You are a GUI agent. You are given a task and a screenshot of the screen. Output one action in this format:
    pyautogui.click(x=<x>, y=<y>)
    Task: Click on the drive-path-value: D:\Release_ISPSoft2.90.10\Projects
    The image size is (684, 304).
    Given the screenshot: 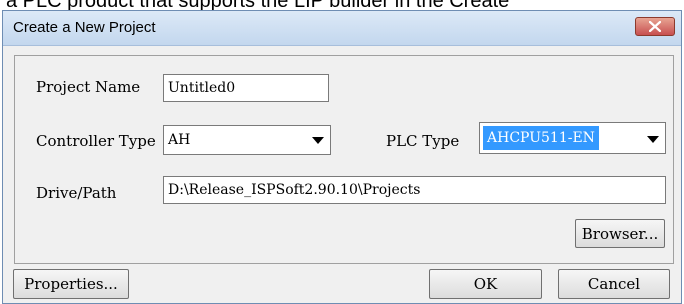 What is the action you would take?
    pyautogui.click(x=294, y=190)
    